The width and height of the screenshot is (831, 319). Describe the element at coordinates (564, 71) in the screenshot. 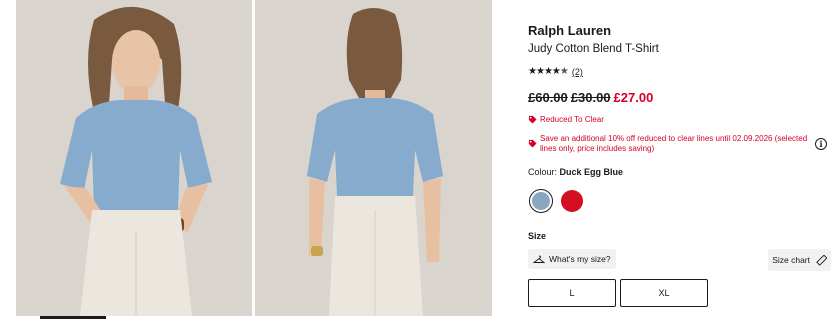

I see `half-star-icon: ★` at that location.